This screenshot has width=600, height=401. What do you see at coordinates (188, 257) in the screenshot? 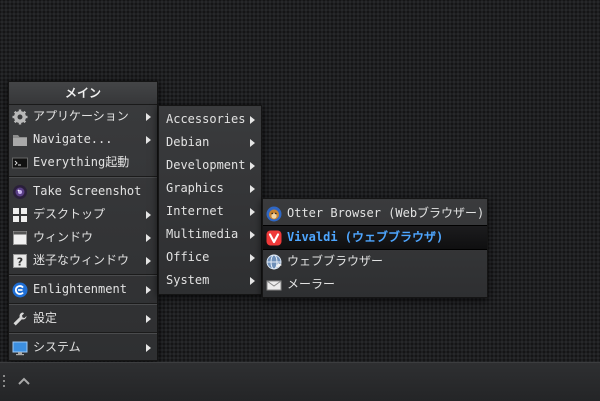
I see `menu-item-label: Office` at bounding box center [188, 257].